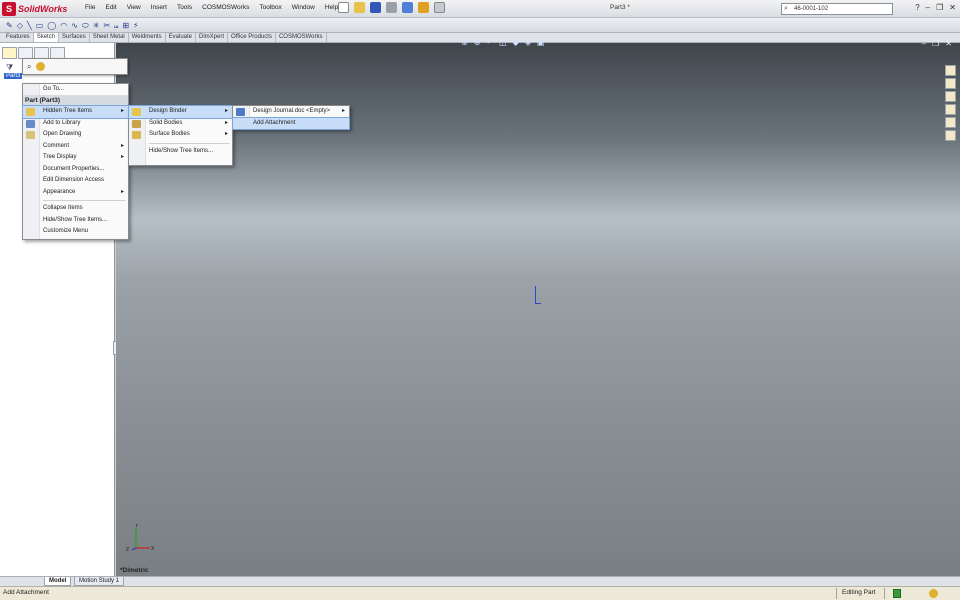 This screenshot has width=960, height=600. I want to click on search-icon: ⌕, so click(786, 8).